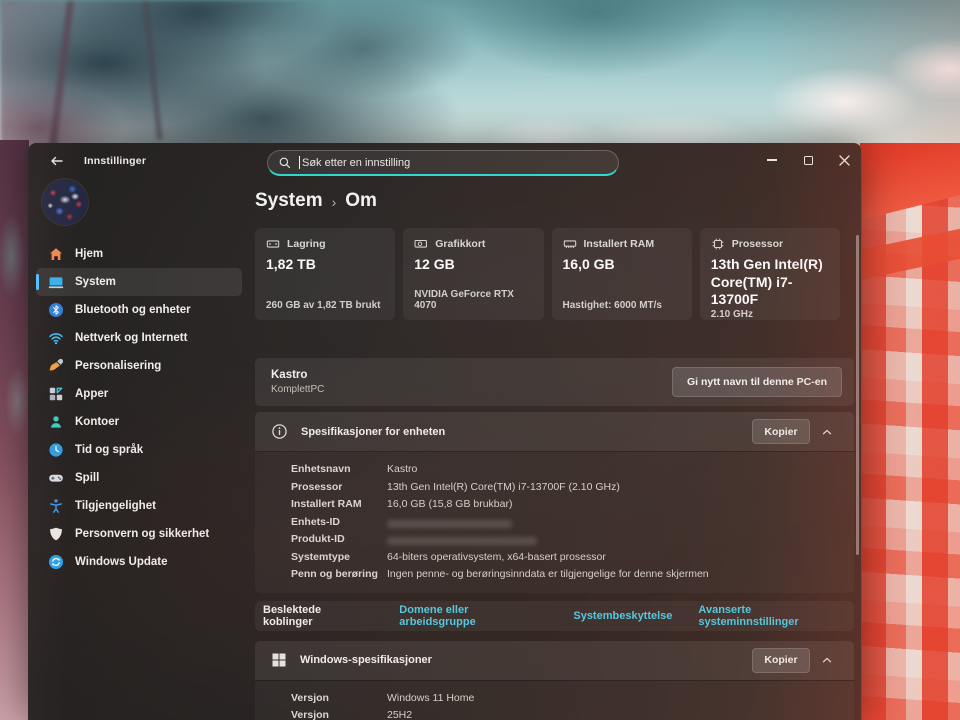 The height and width of the screenshot is (720, 960). Describe the element at coordinates (325, 274) in the screenshot. I see `card-storage: Lagring 1,82 TB 260 GB av 1,82 TB brukt` at that location.